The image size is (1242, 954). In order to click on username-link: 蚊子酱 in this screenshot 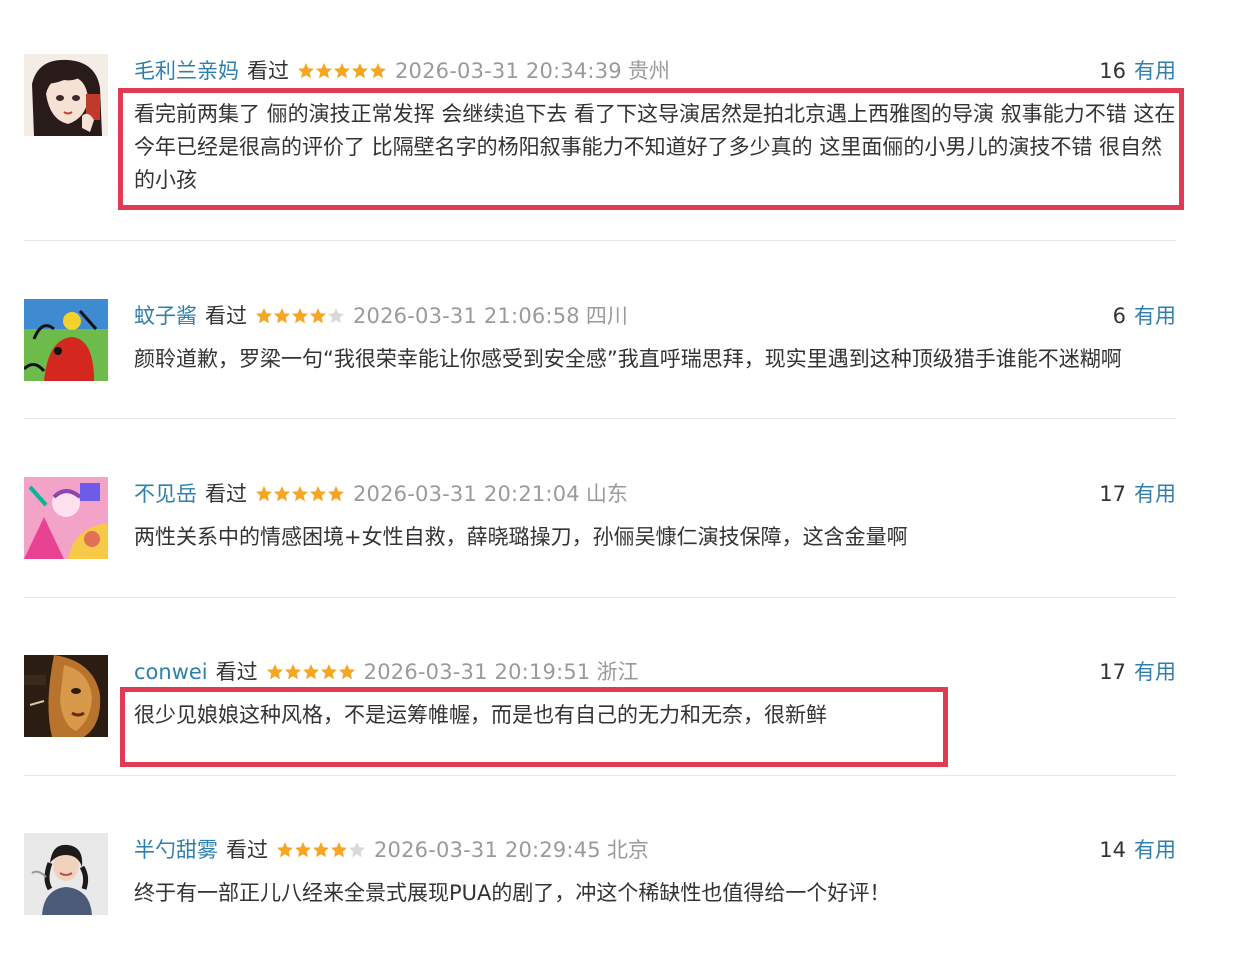, I will do `click(165, 316)`.